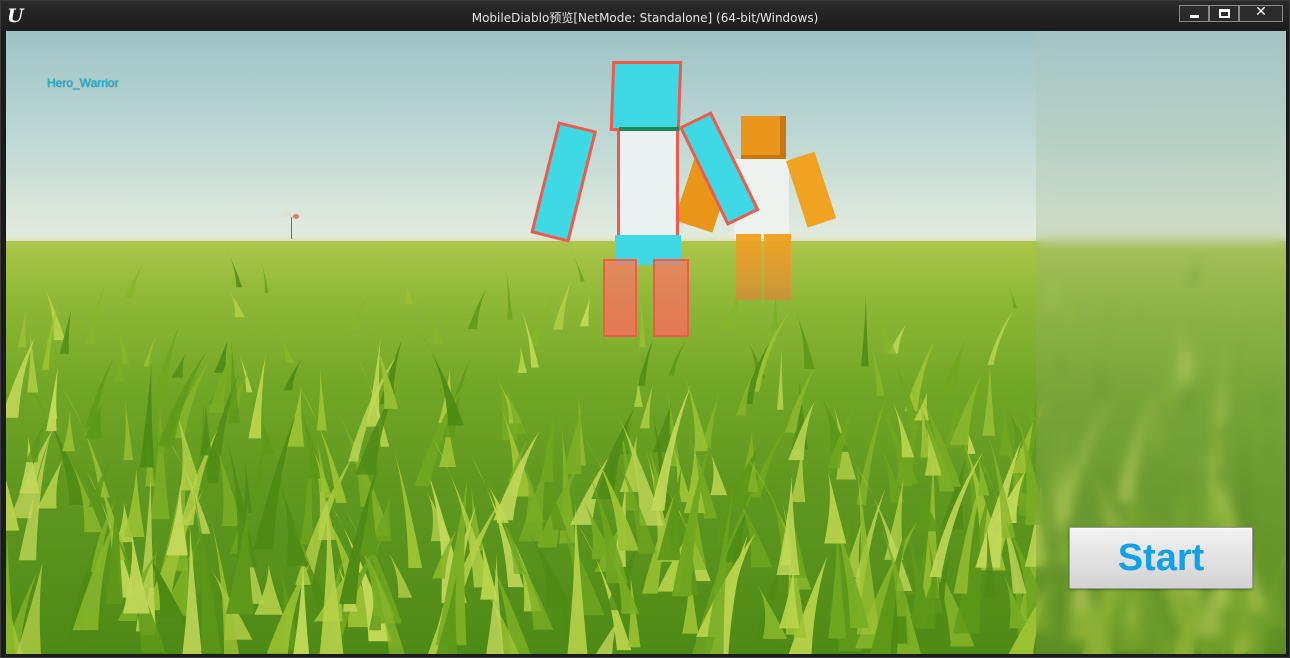 Image resolution: width=1290 pixels, height=658 pixels. What do you see at coordinates (1161, 558) in the screenshot?
I see `start-button: Start` at bounding box center [1161, 558].